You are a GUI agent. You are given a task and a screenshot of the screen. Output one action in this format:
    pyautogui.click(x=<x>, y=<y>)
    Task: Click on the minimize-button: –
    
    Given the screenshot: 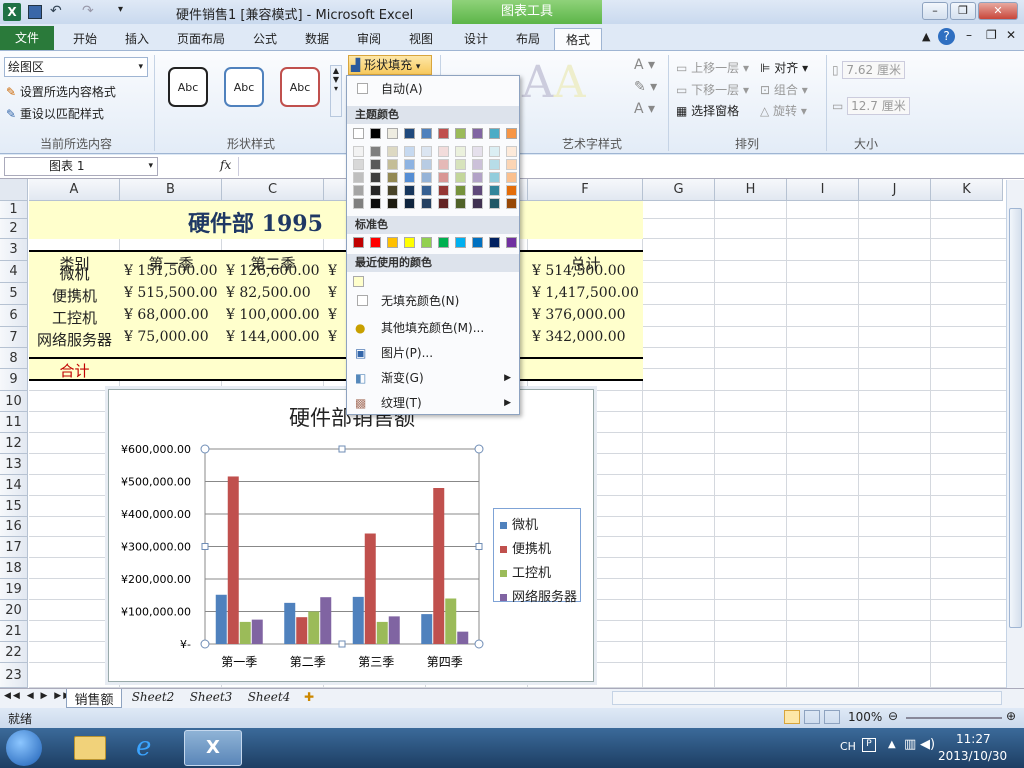 What is the action you would take?
    pyautogui.click(x=935, y=11)
    